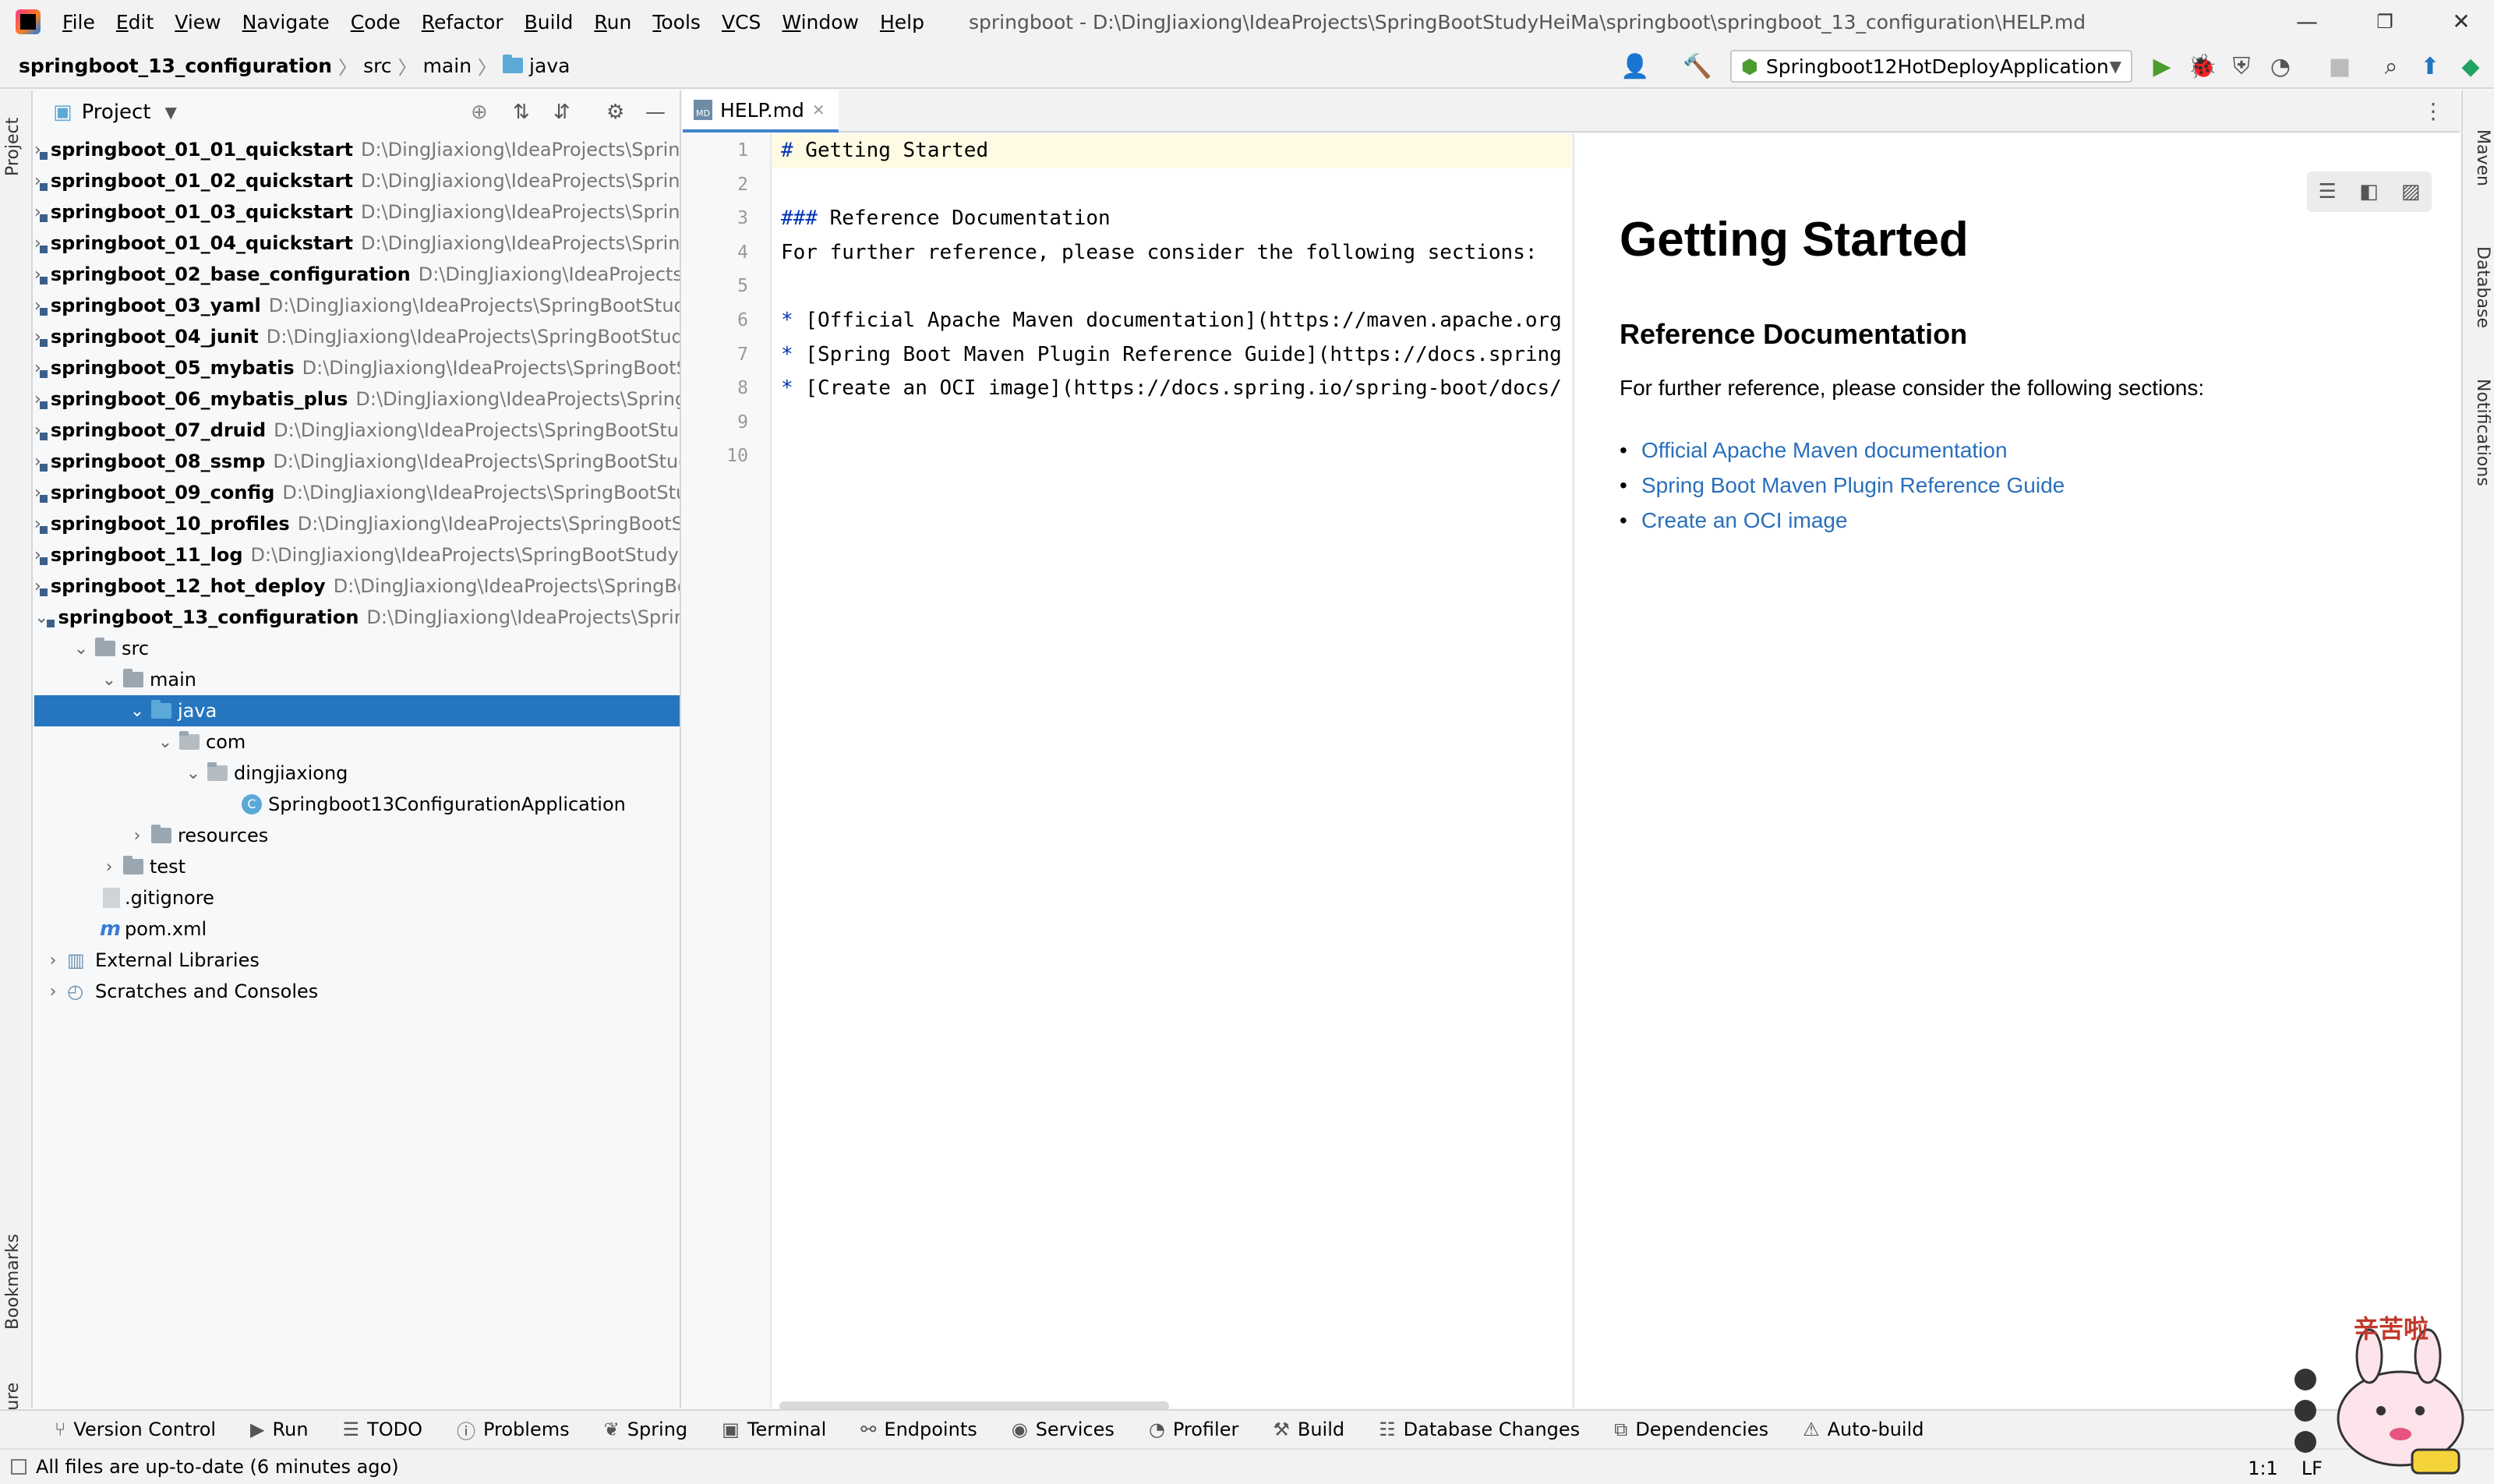 Image resolution: width=2494 pixels, height=1484 pixels. I want to click on restore-icon: ❐, so click(2385, 21).